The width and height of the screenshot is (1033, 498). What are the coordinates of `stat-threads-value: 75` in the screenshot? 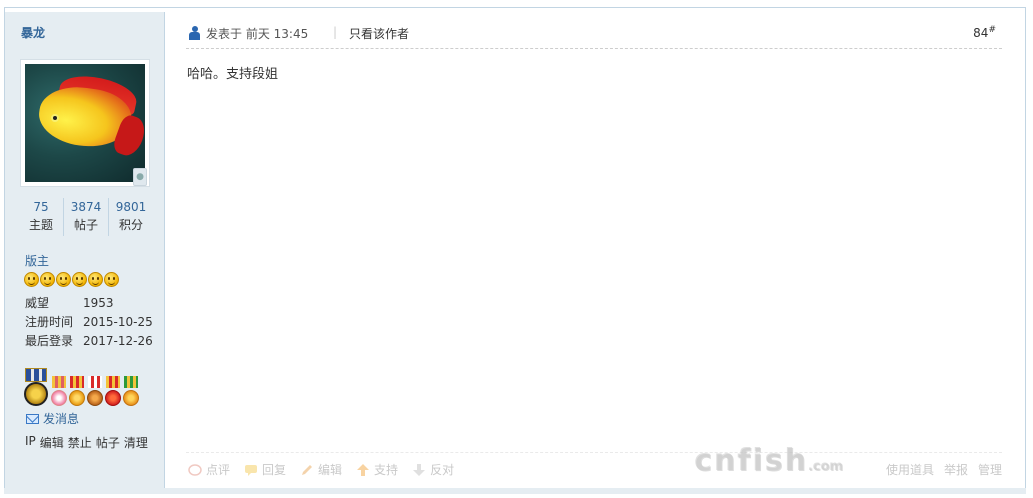 It's located at (41, 207).